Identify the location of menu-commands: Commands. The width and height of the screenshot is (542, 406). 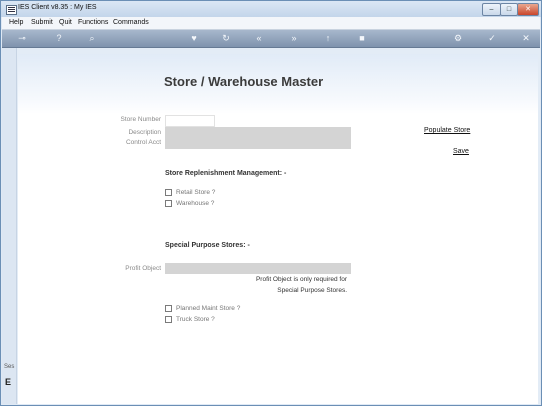
(131, 22).